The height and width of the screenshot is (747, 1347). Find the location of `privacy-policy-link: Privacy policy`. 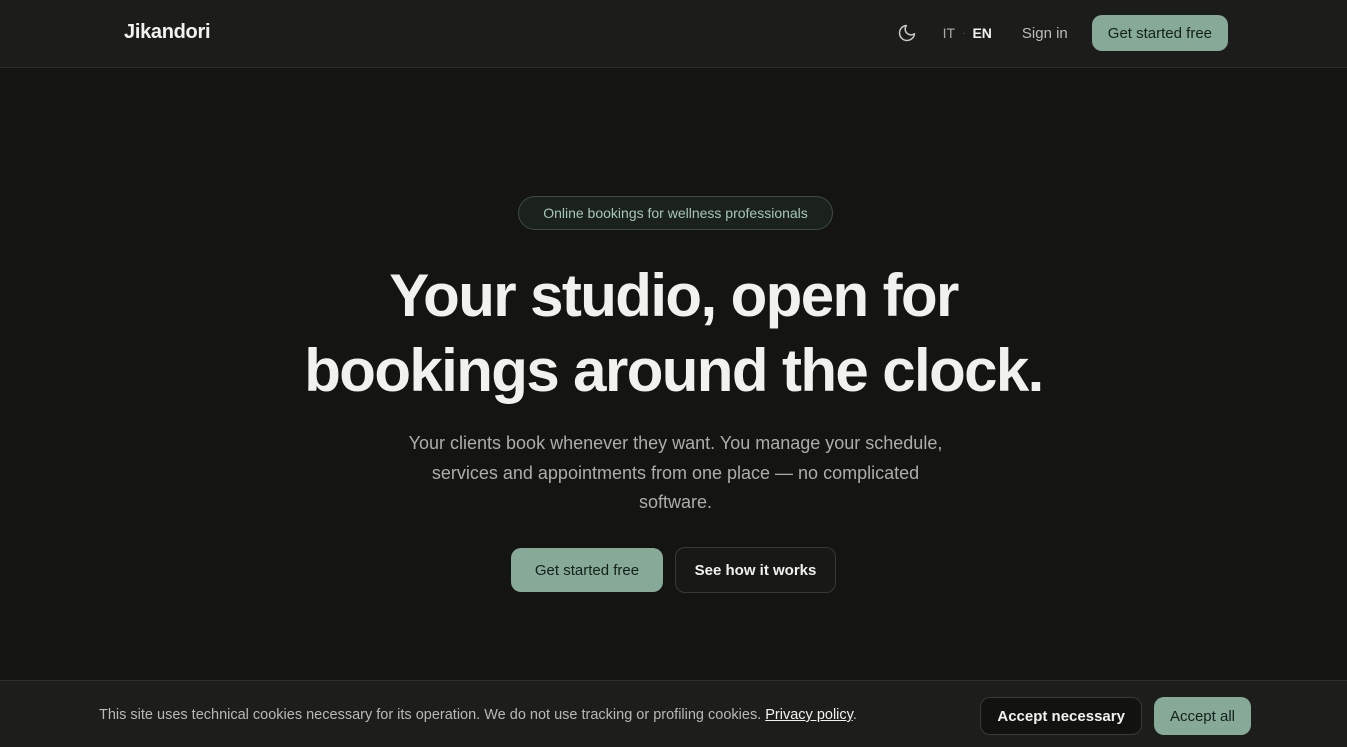

privacy-policy-link: Privacy policy is located at coordinates (809, 715).